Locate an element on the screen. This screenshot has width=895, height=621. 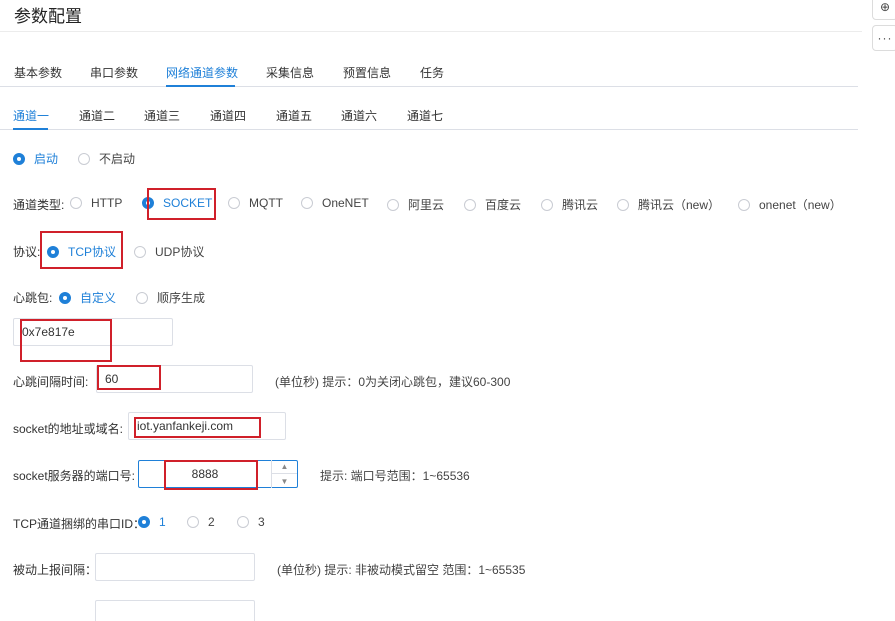
passive-report-label: 被动上报间隔： is located at coordinates (55, 570).